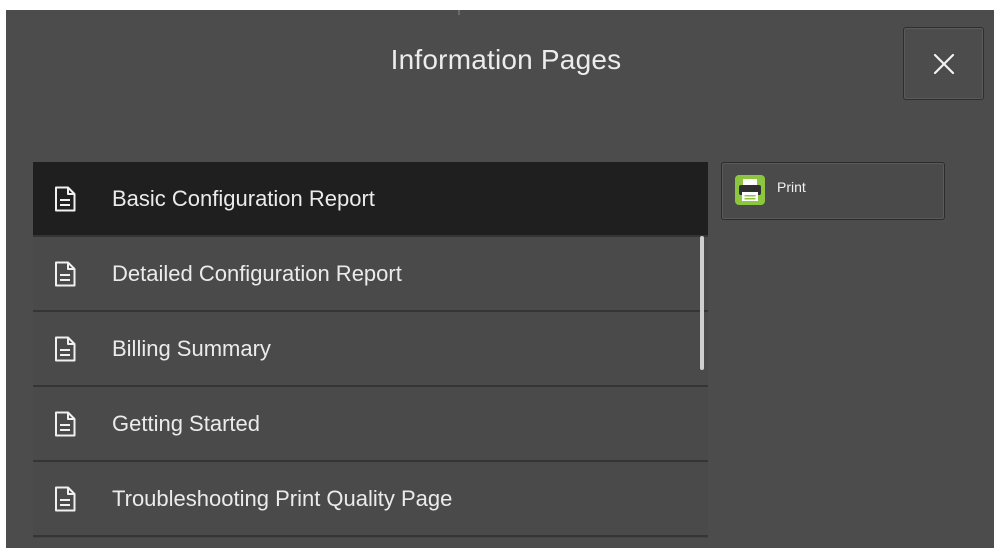  I want to click on printer-icon, so click(750, 190).